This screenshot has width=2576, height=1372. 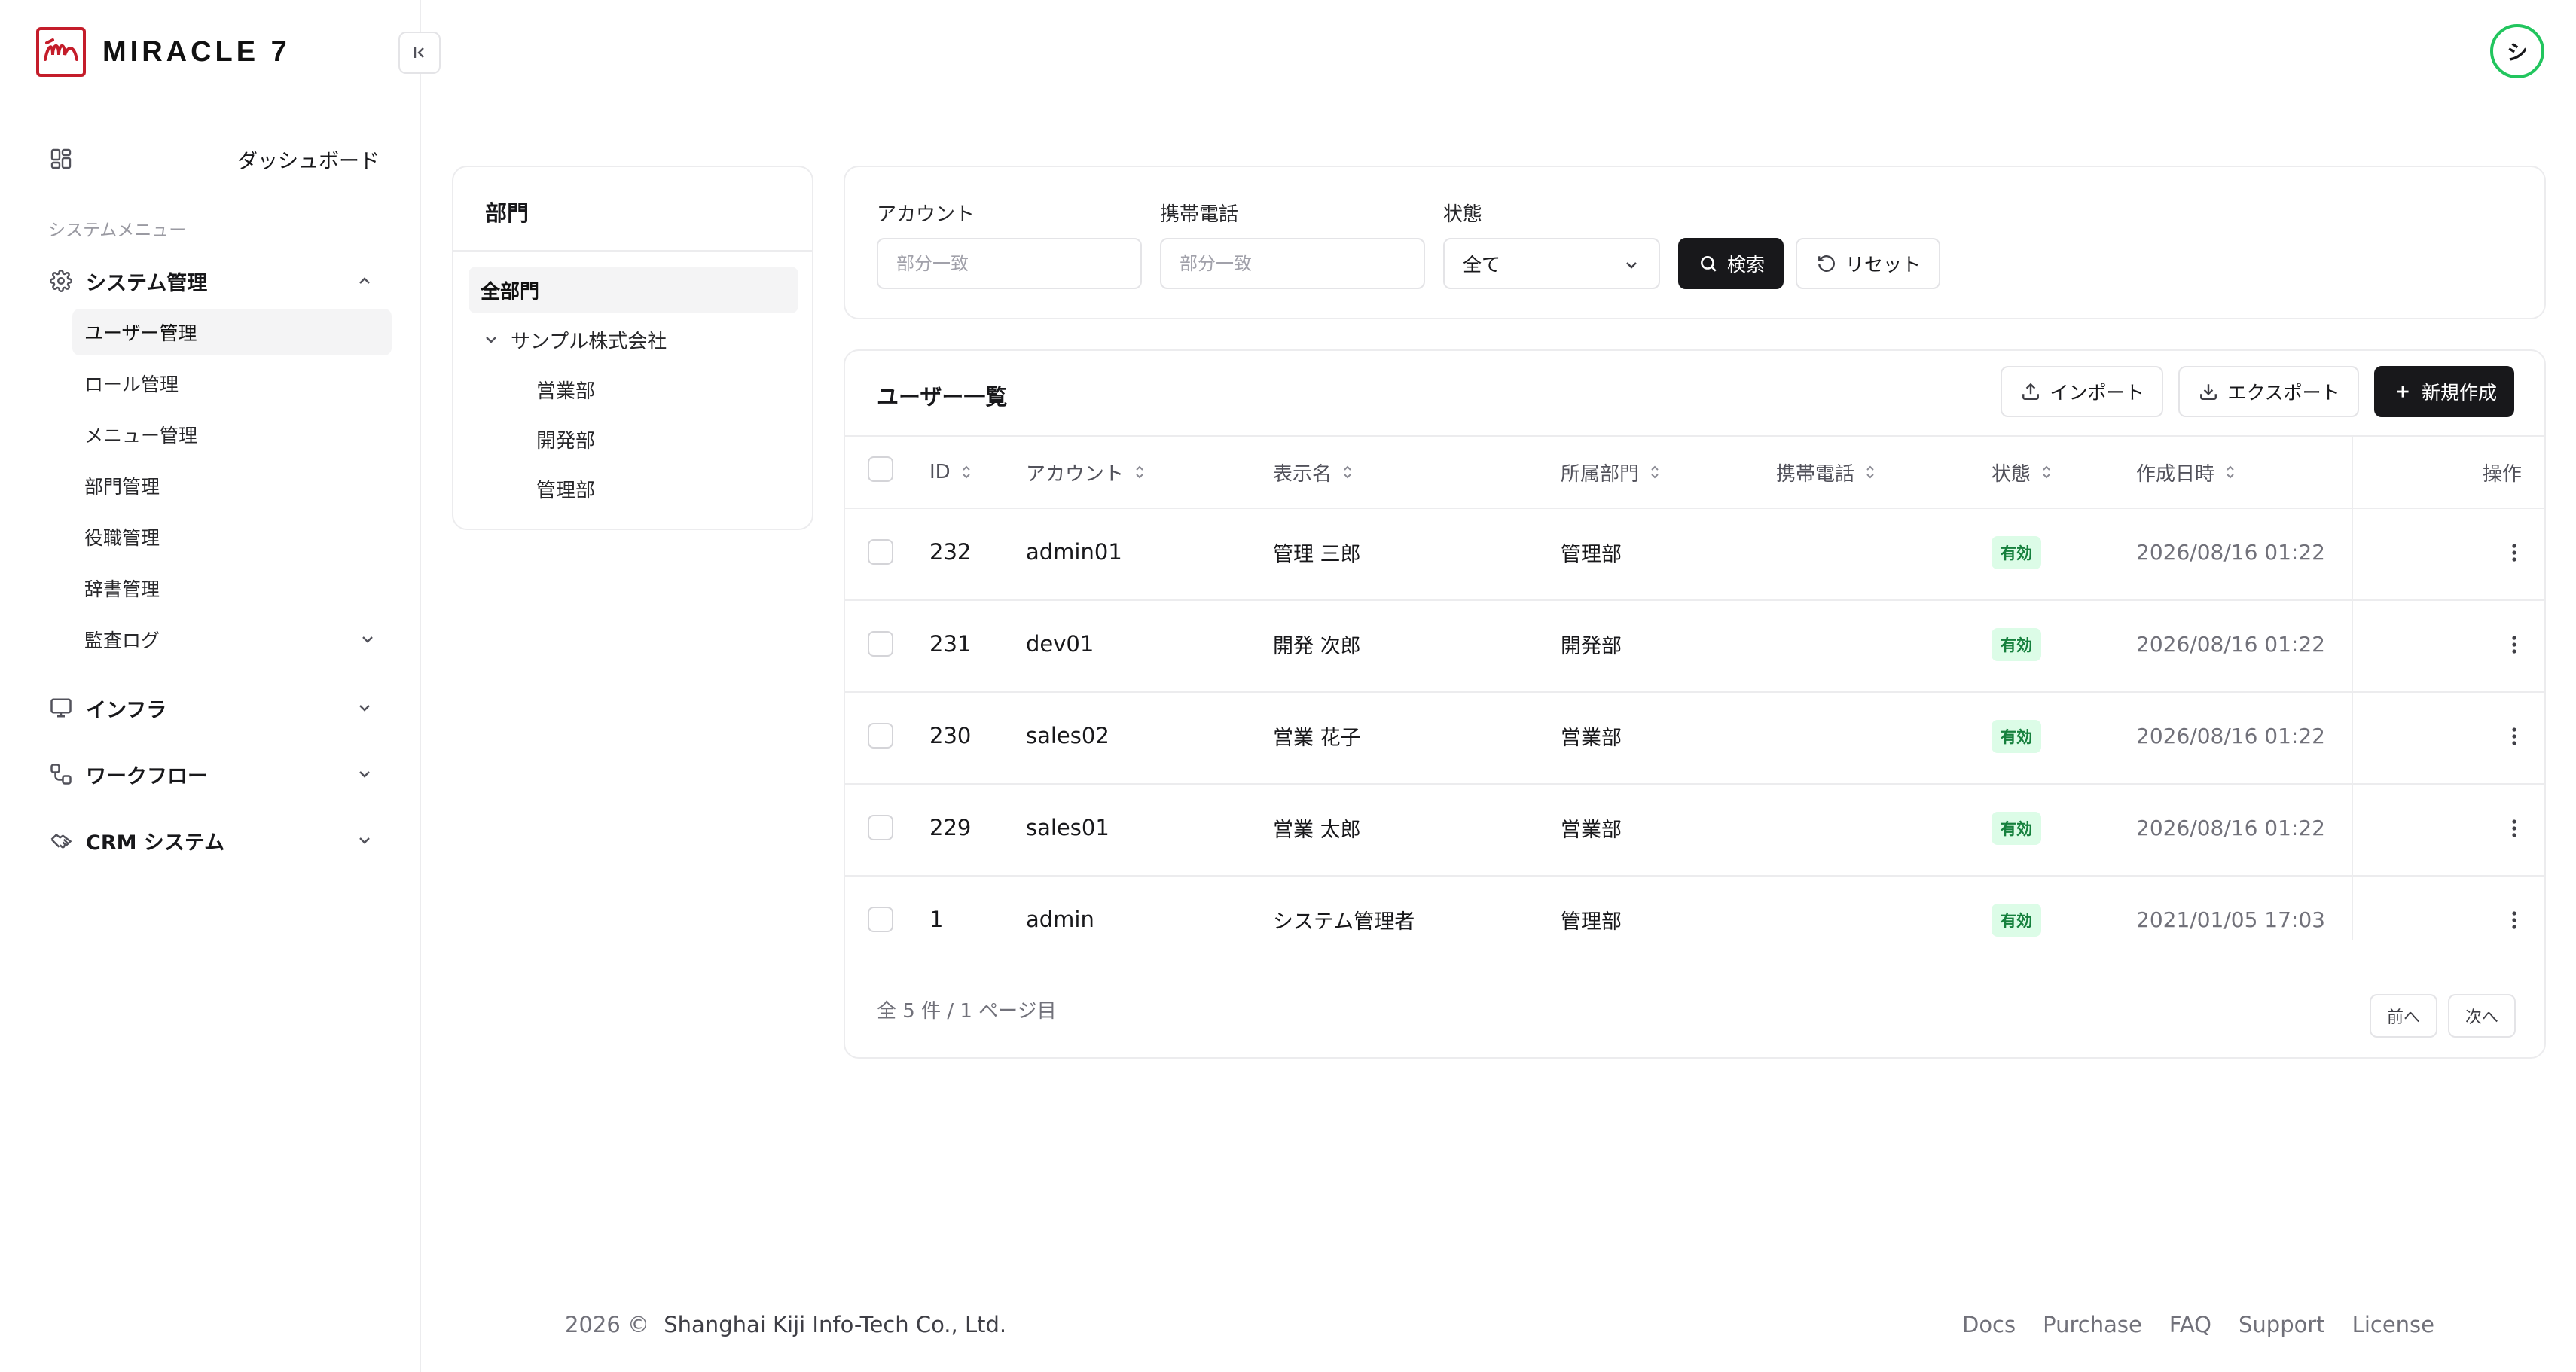 What do you see at coordinates (1067, 827) in the screenshot?
I see `cell-account: sales01` at bounding box center [1067, 827].